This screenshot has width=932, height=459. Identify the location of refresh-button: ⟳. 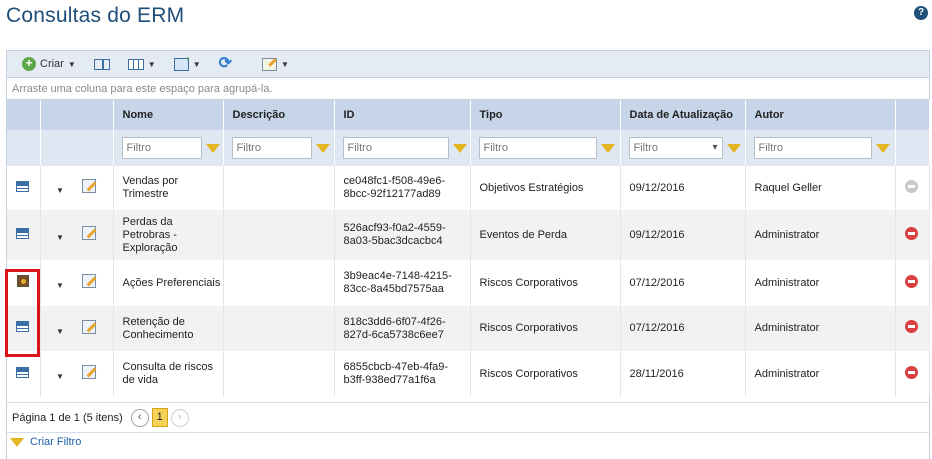
(225, 63).